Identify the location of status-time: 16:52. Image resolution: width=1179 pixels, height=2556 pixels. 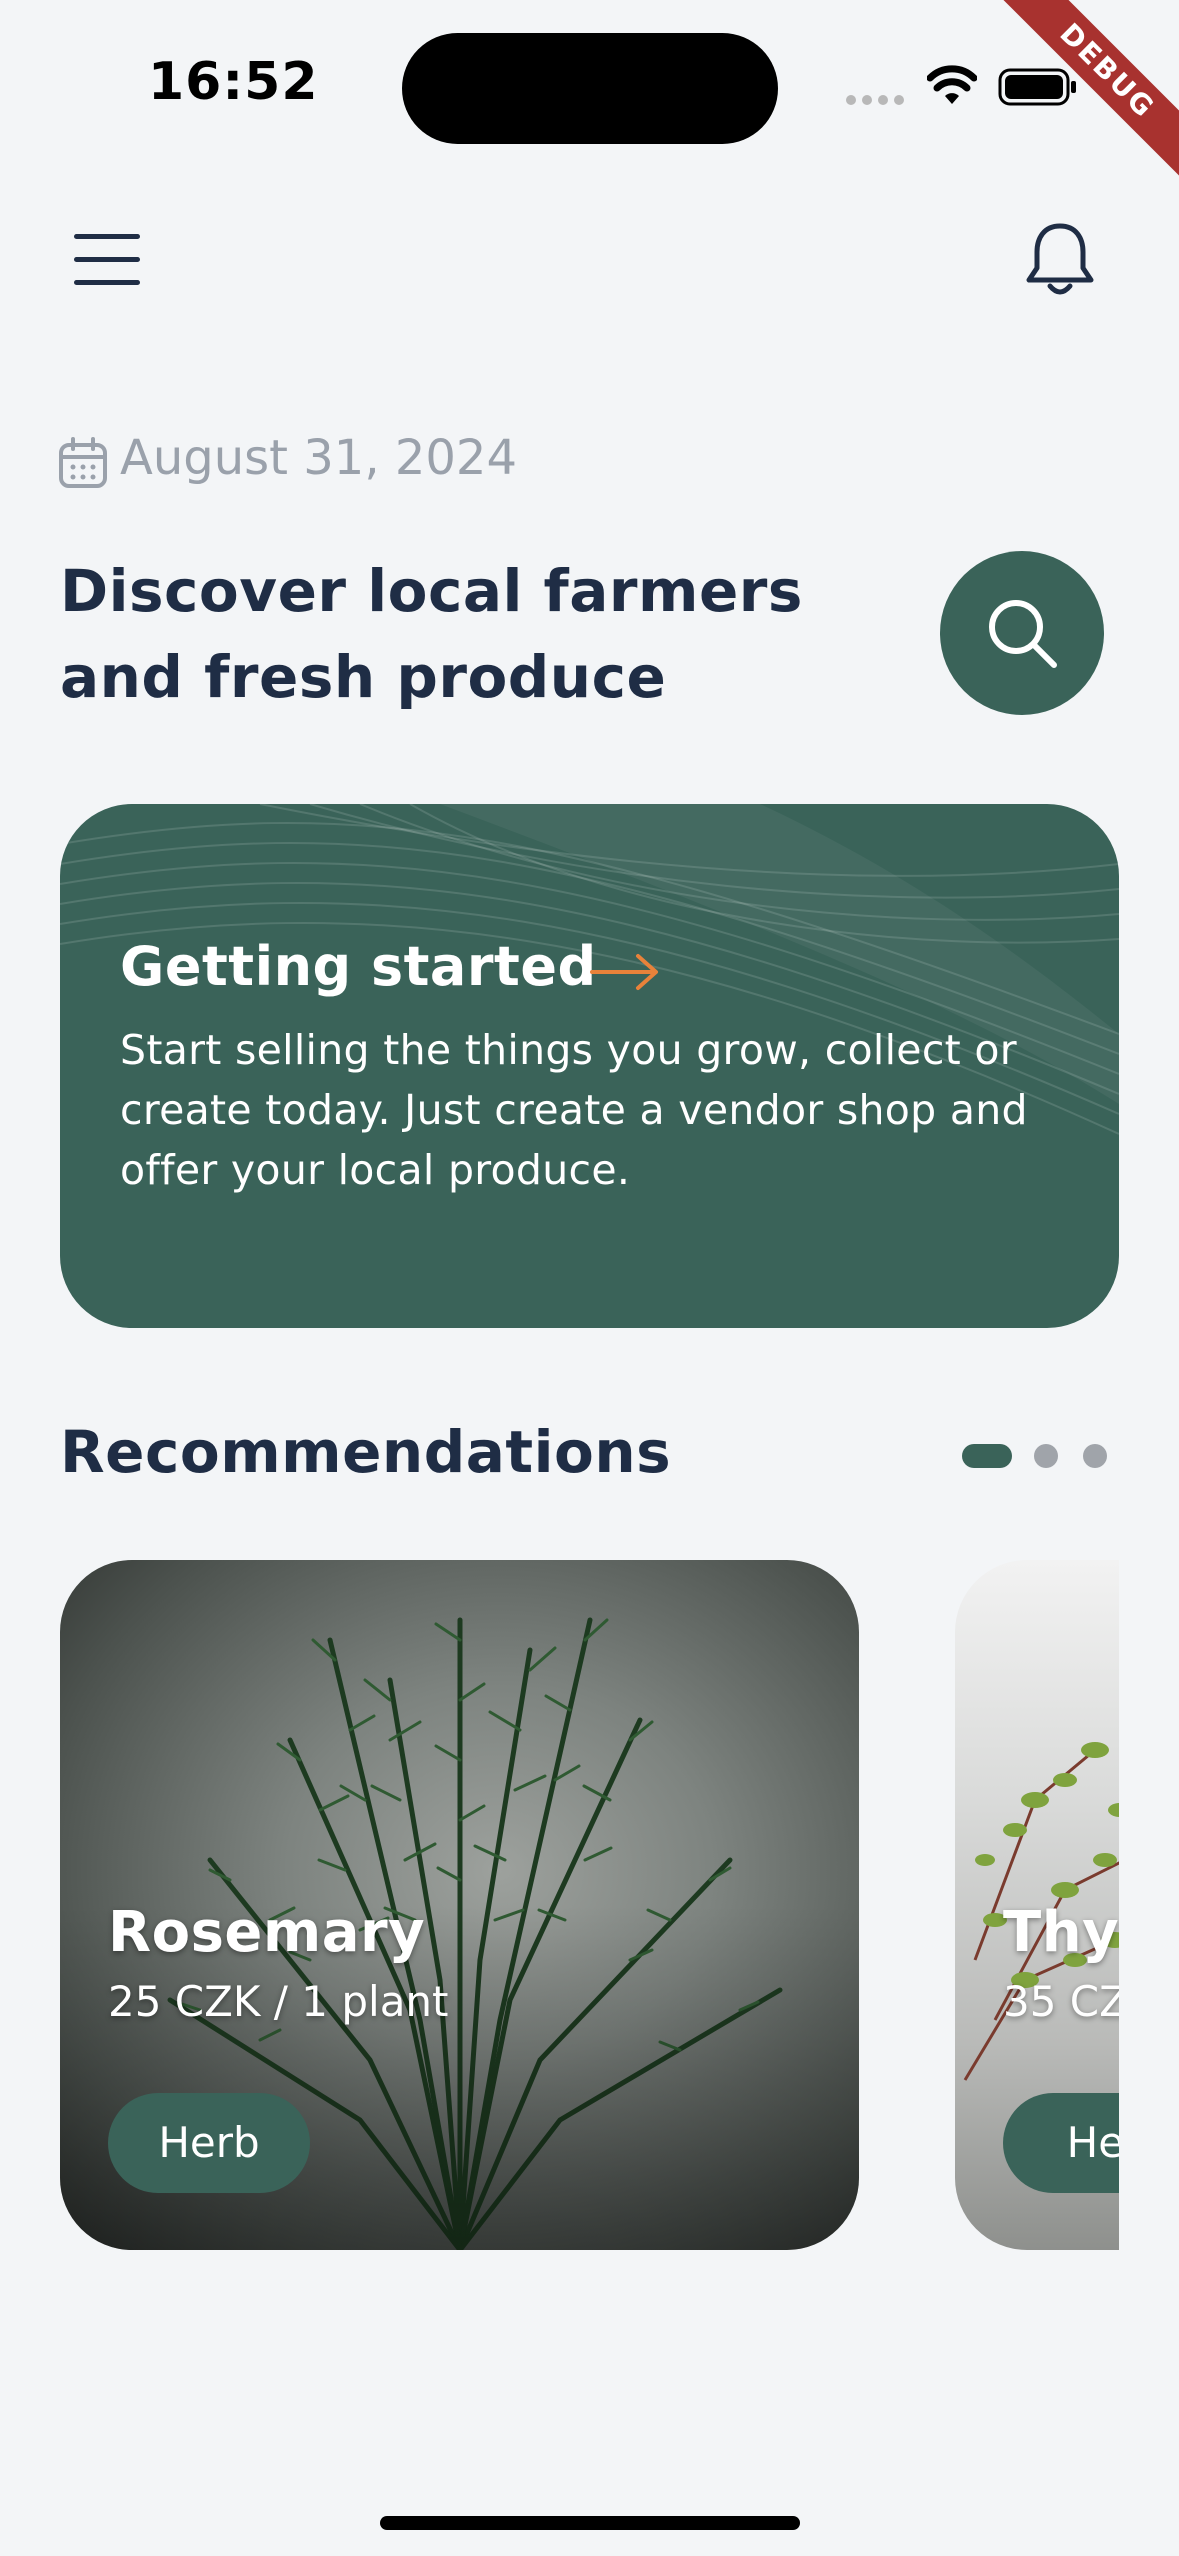
(233, 82).